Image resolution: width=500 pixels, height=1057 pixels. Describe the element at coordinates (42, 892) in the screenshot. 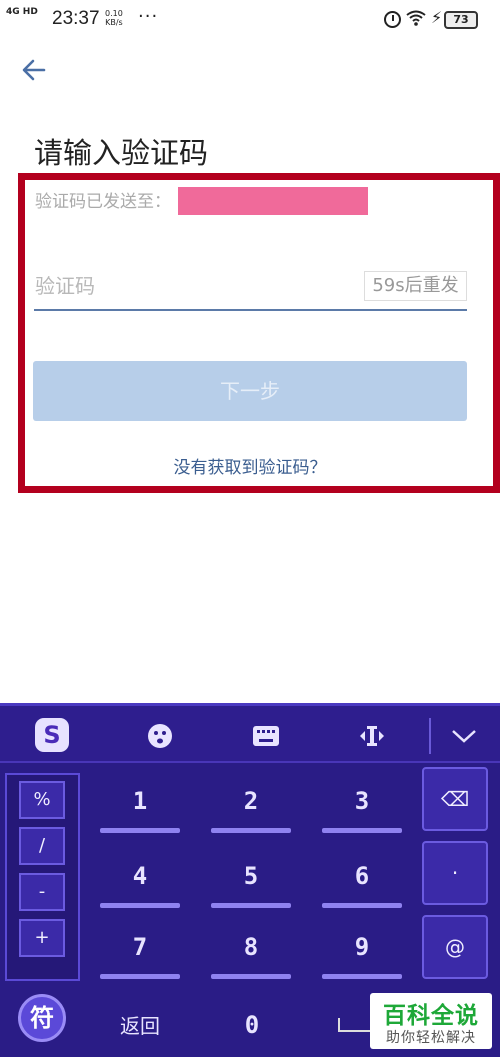

I see `minus-key: -` at that location.